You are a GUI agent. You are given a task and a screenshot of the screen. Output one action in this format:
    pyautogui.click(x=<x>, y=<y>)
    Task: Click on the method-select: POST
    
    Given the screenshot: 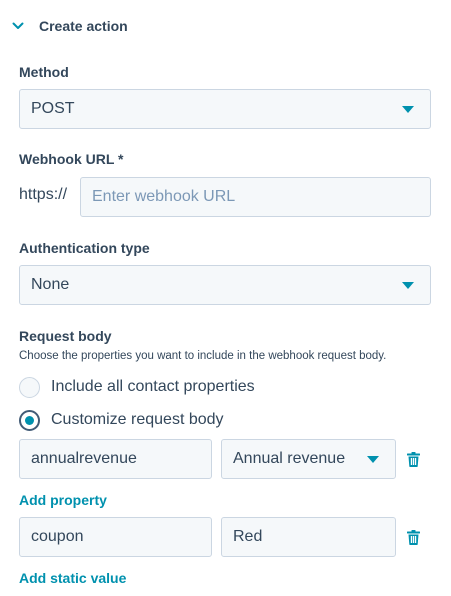 What is the action you would take?
    pyautogui.click(x=225, y=109)
    